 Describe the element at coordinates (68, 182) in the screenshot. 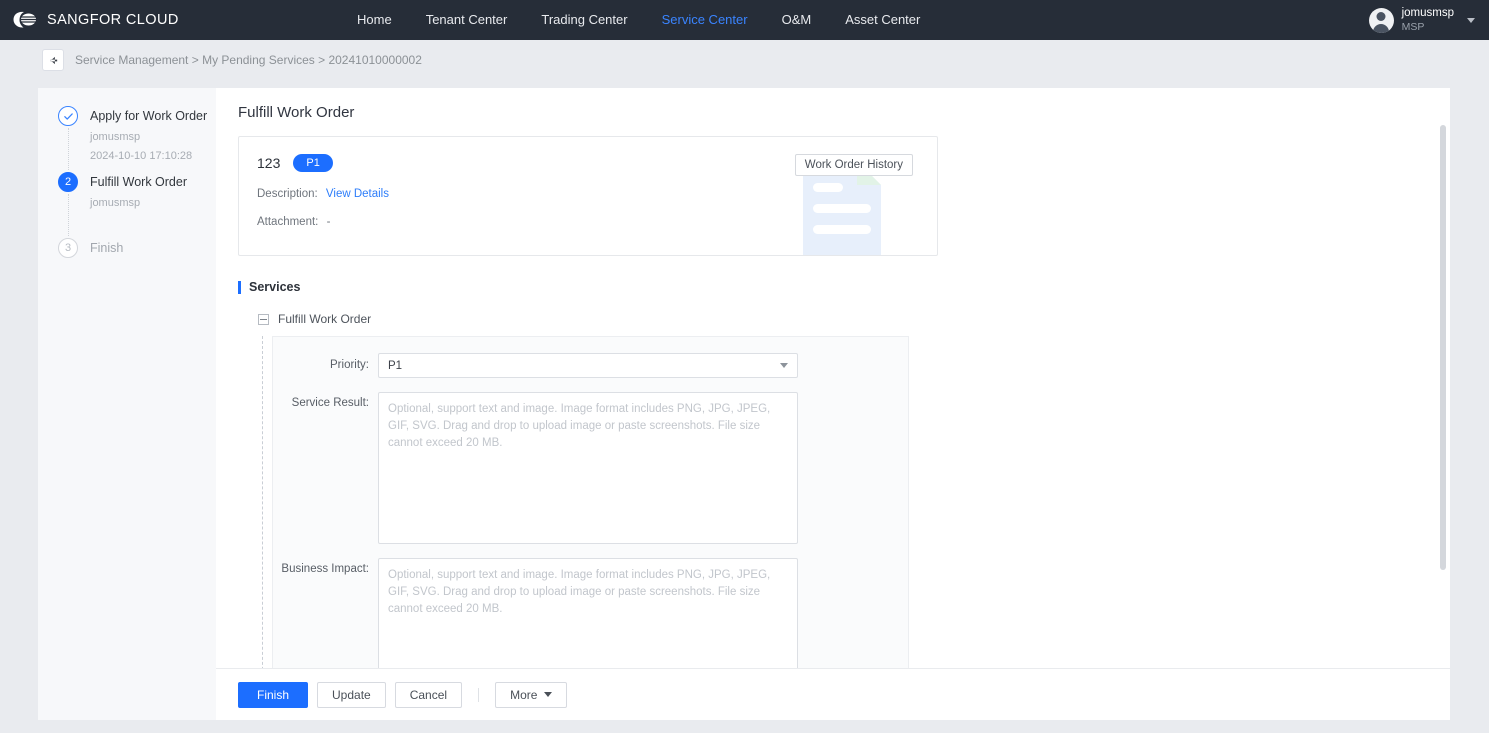

I see `step-2-number: 2` at that location.